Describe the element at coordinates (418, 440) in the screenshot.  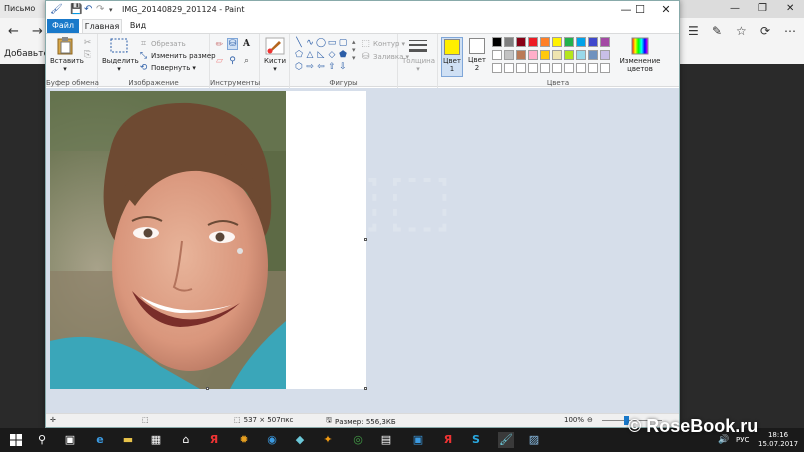
I see `app-blue-icon: ▣` at that location.